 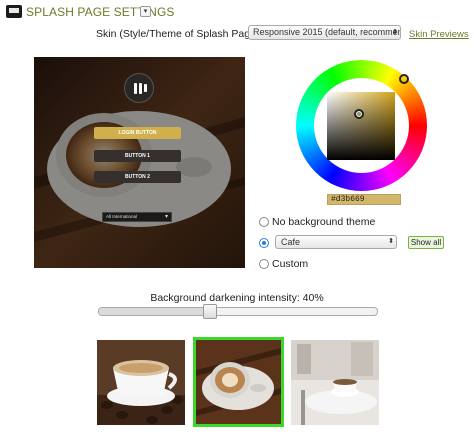 I want to click on theme-select-value: Cafe, so click(x=291, y=242).